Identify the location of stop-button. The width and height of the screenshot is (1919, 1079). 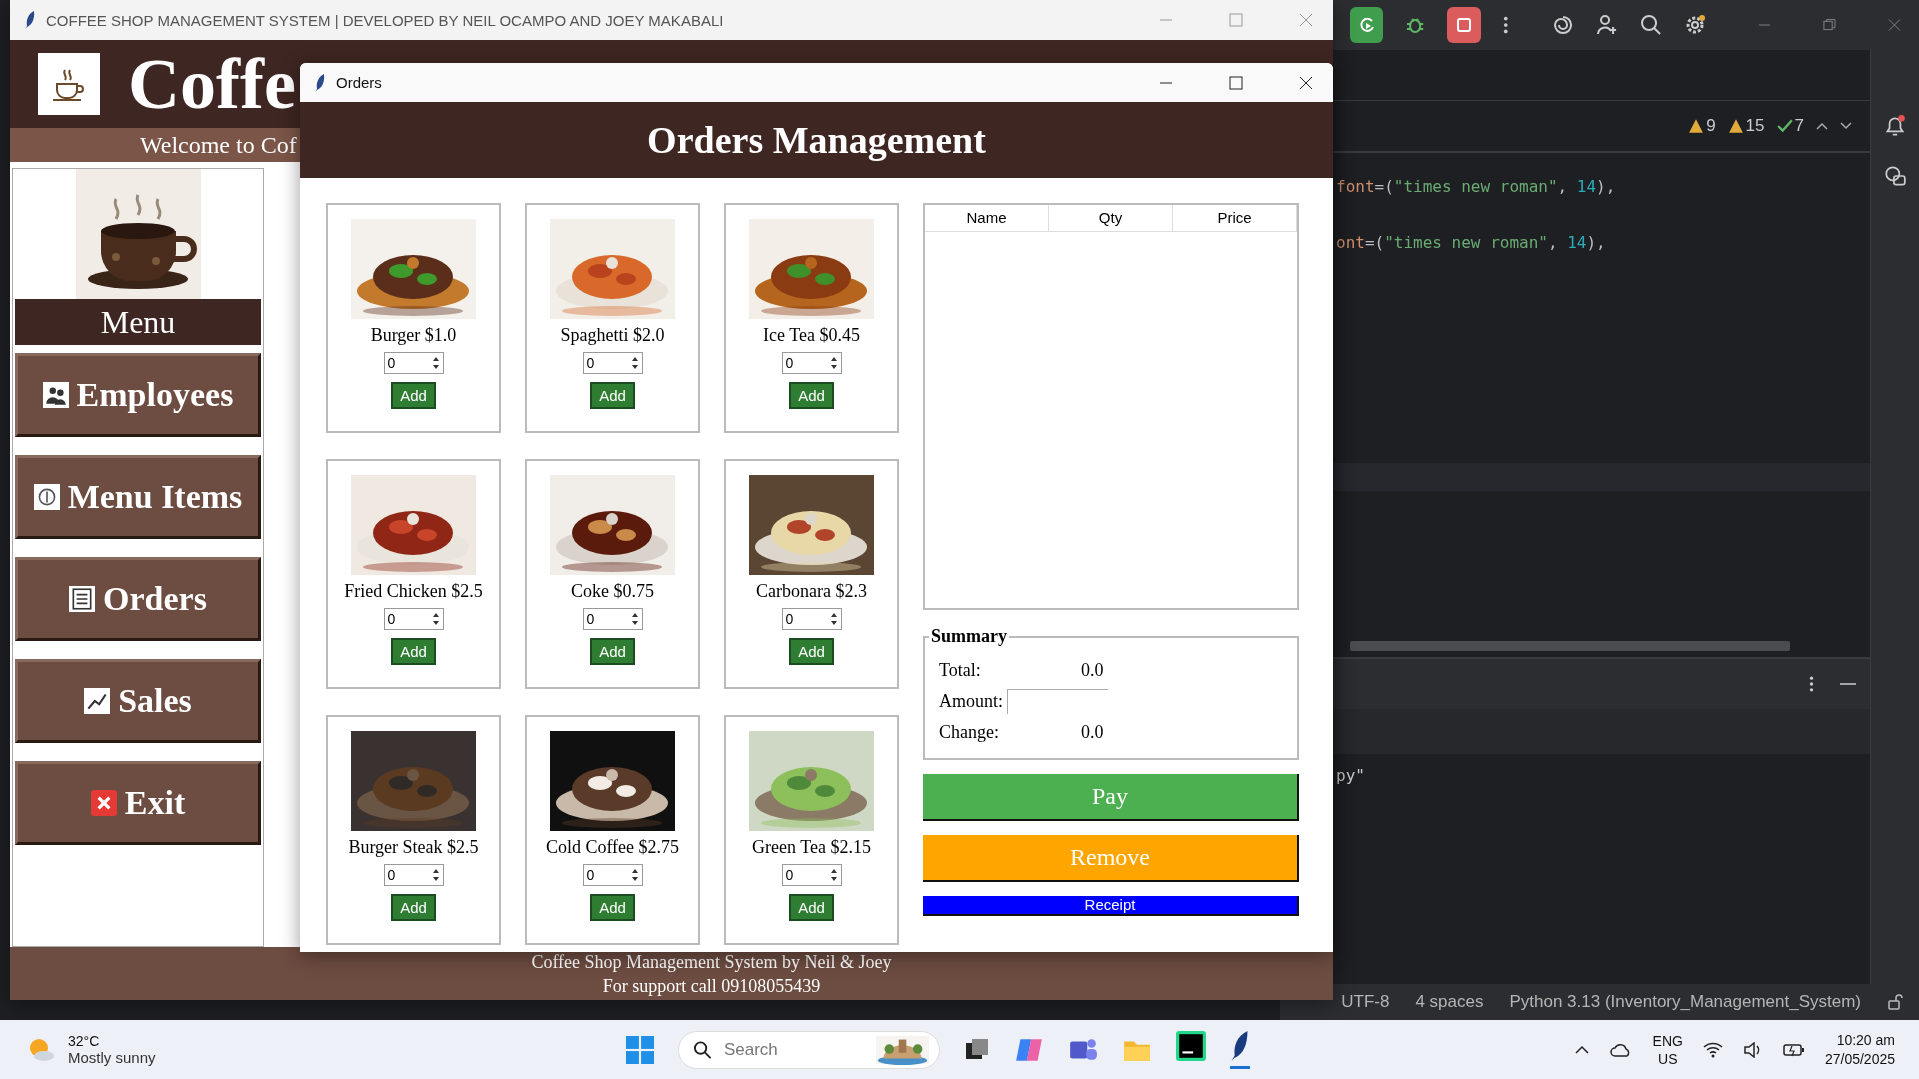
(1464, 25).